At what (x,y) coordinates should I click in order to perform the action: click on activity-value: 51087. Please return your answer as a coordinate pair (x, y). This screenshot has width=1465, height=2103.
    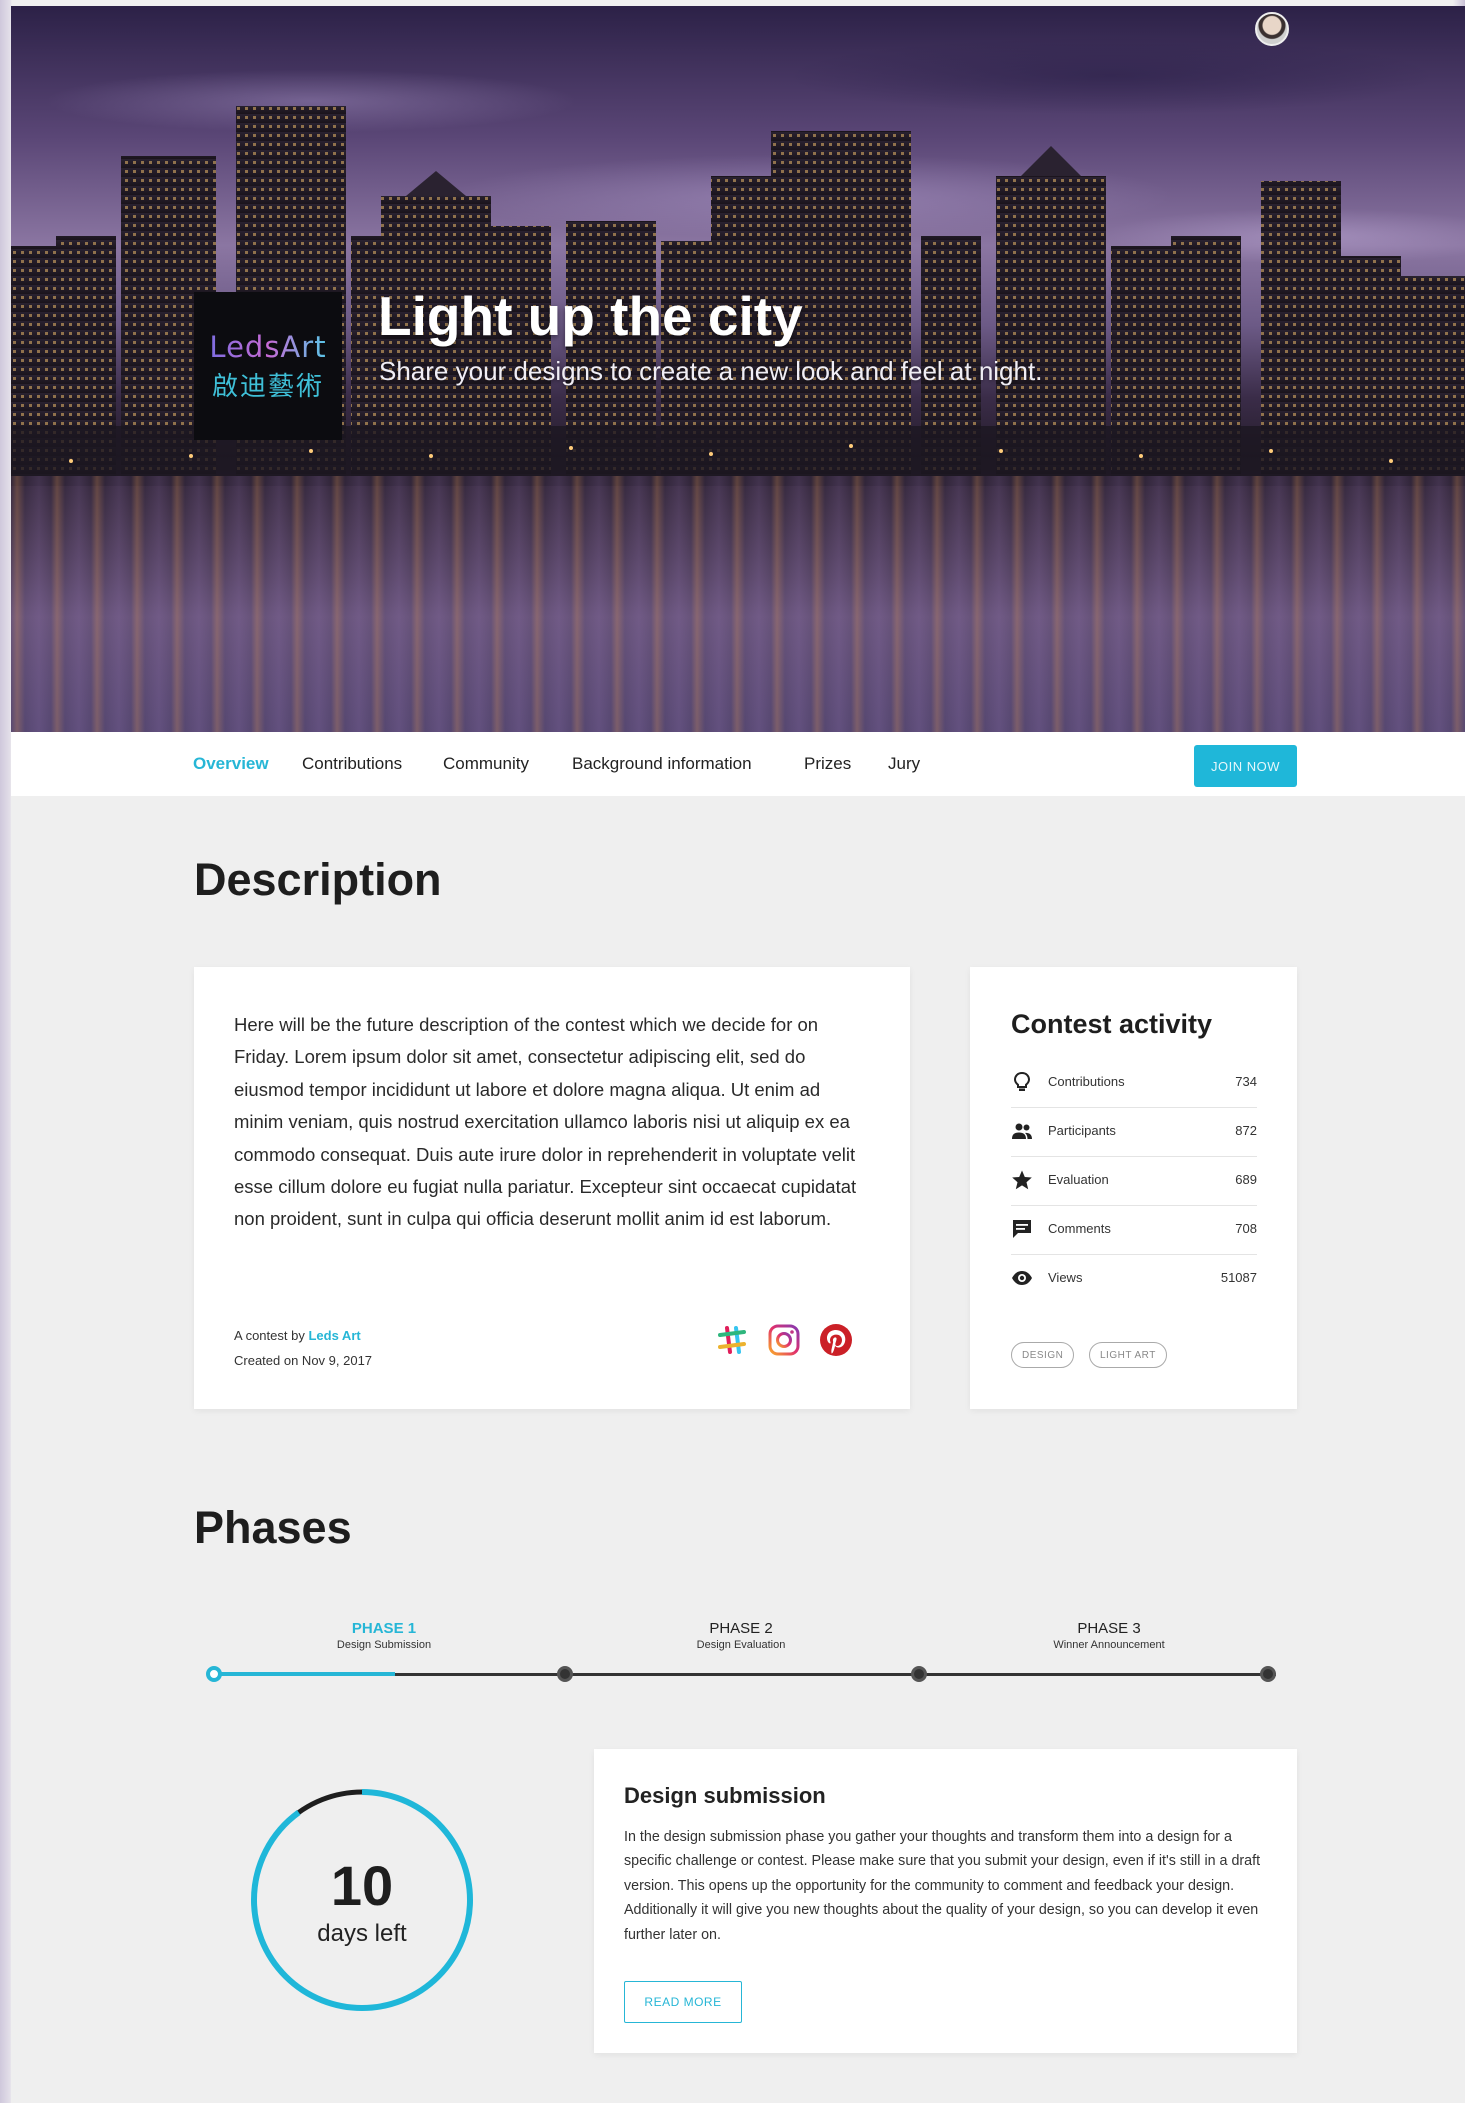
    Looking at the image, I should click on (1238, 1277).